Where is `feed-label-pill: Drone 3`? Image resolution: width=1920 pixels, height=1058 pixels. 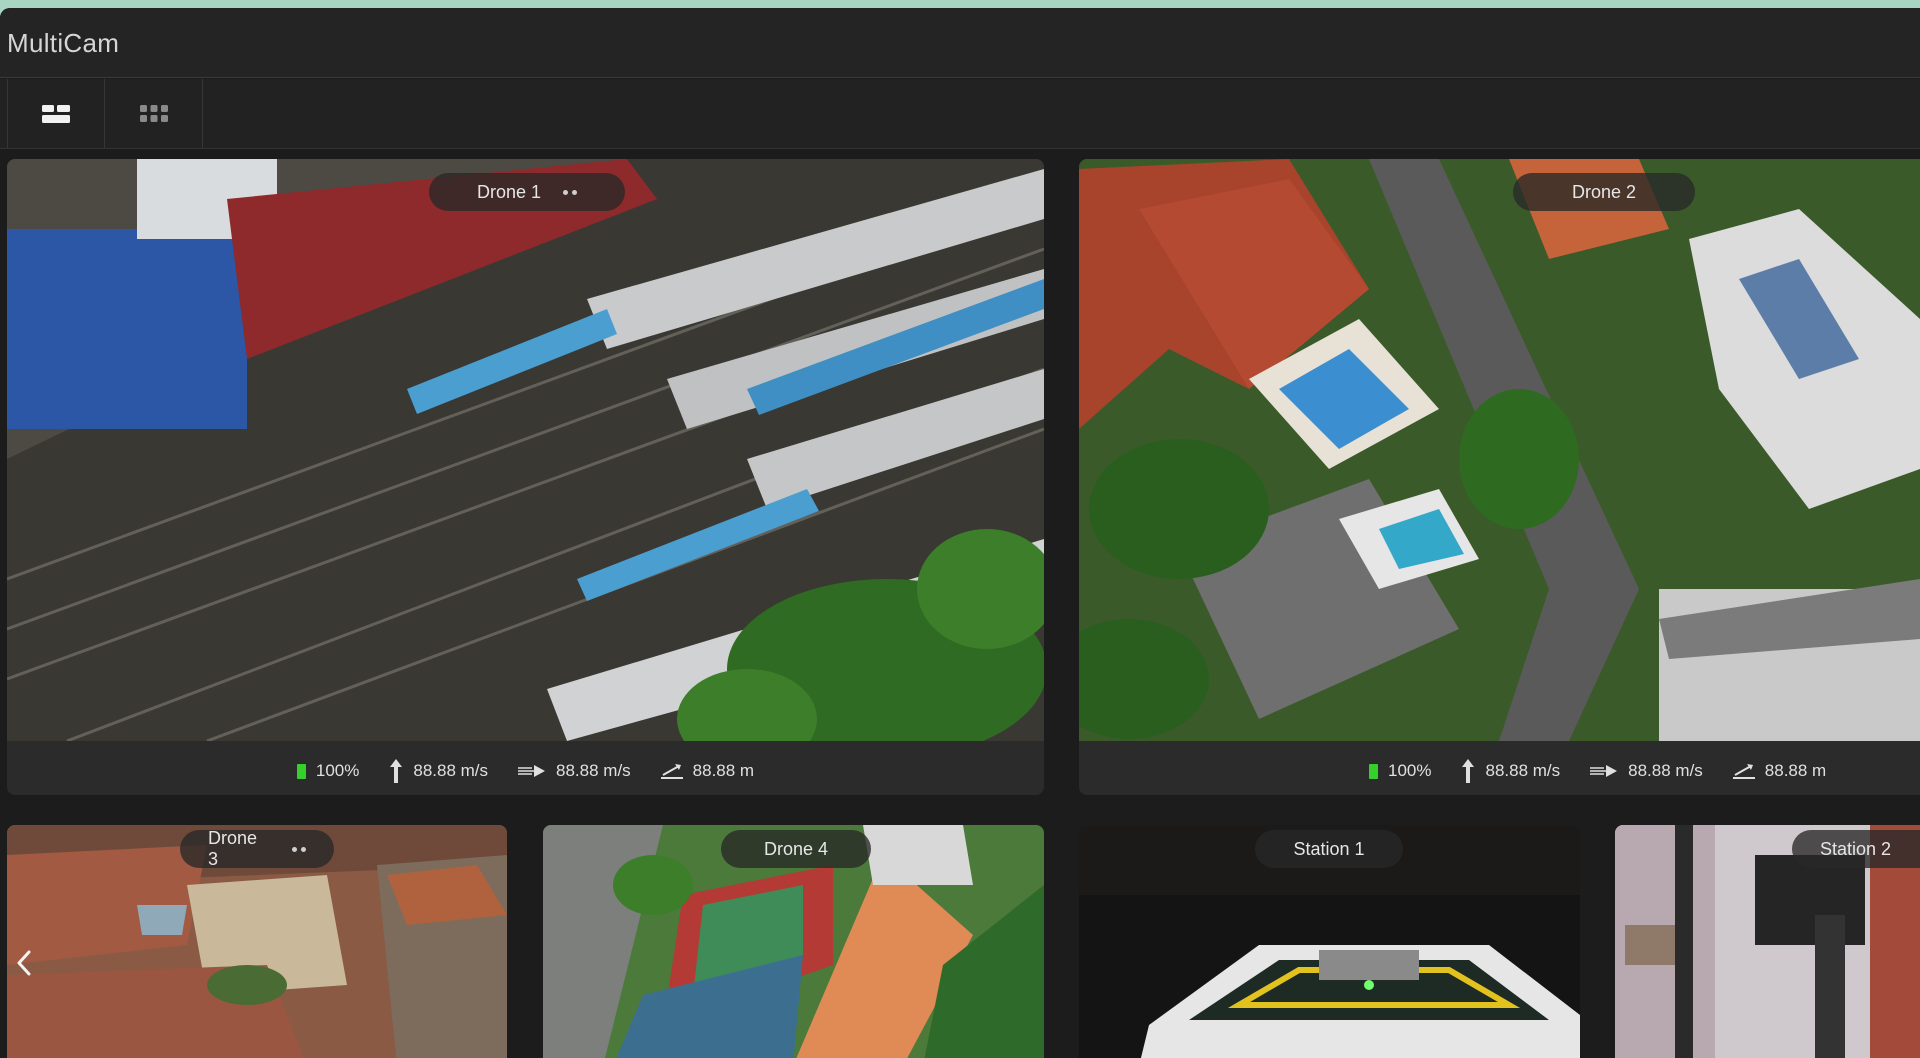 feed-label-pill: Drone 3 is located at coordinates (257, 848).